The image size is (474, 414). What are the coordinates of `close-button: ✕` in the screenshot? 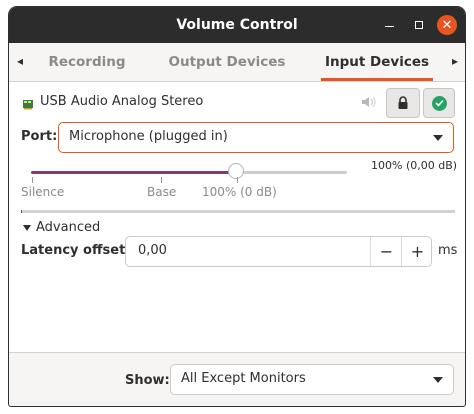 It's located at (447, 25).